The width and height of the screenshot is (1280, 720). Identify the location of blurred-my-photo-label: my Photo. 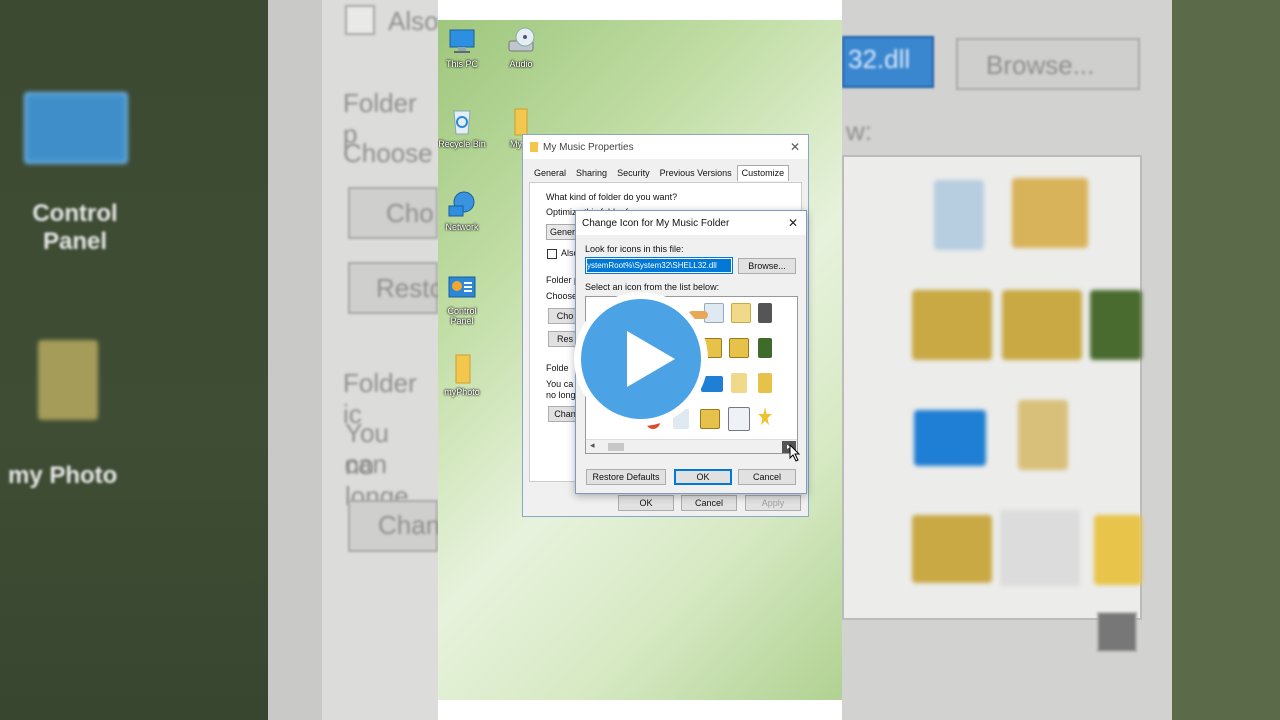
(63, 475).